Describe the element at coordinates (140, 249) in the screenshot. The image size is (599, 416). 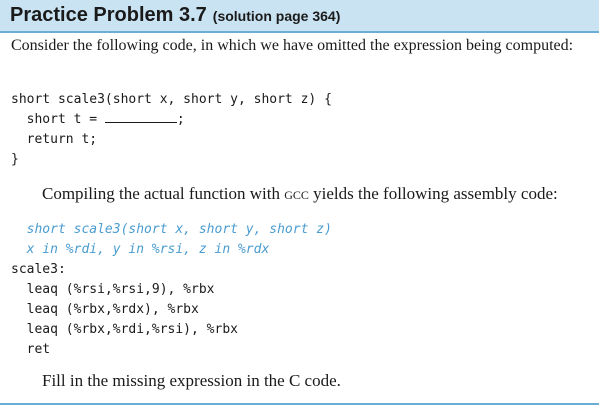
I see `assembly-comment-2: x in %rdi, y in %rsi, z in %rdx` at that location.